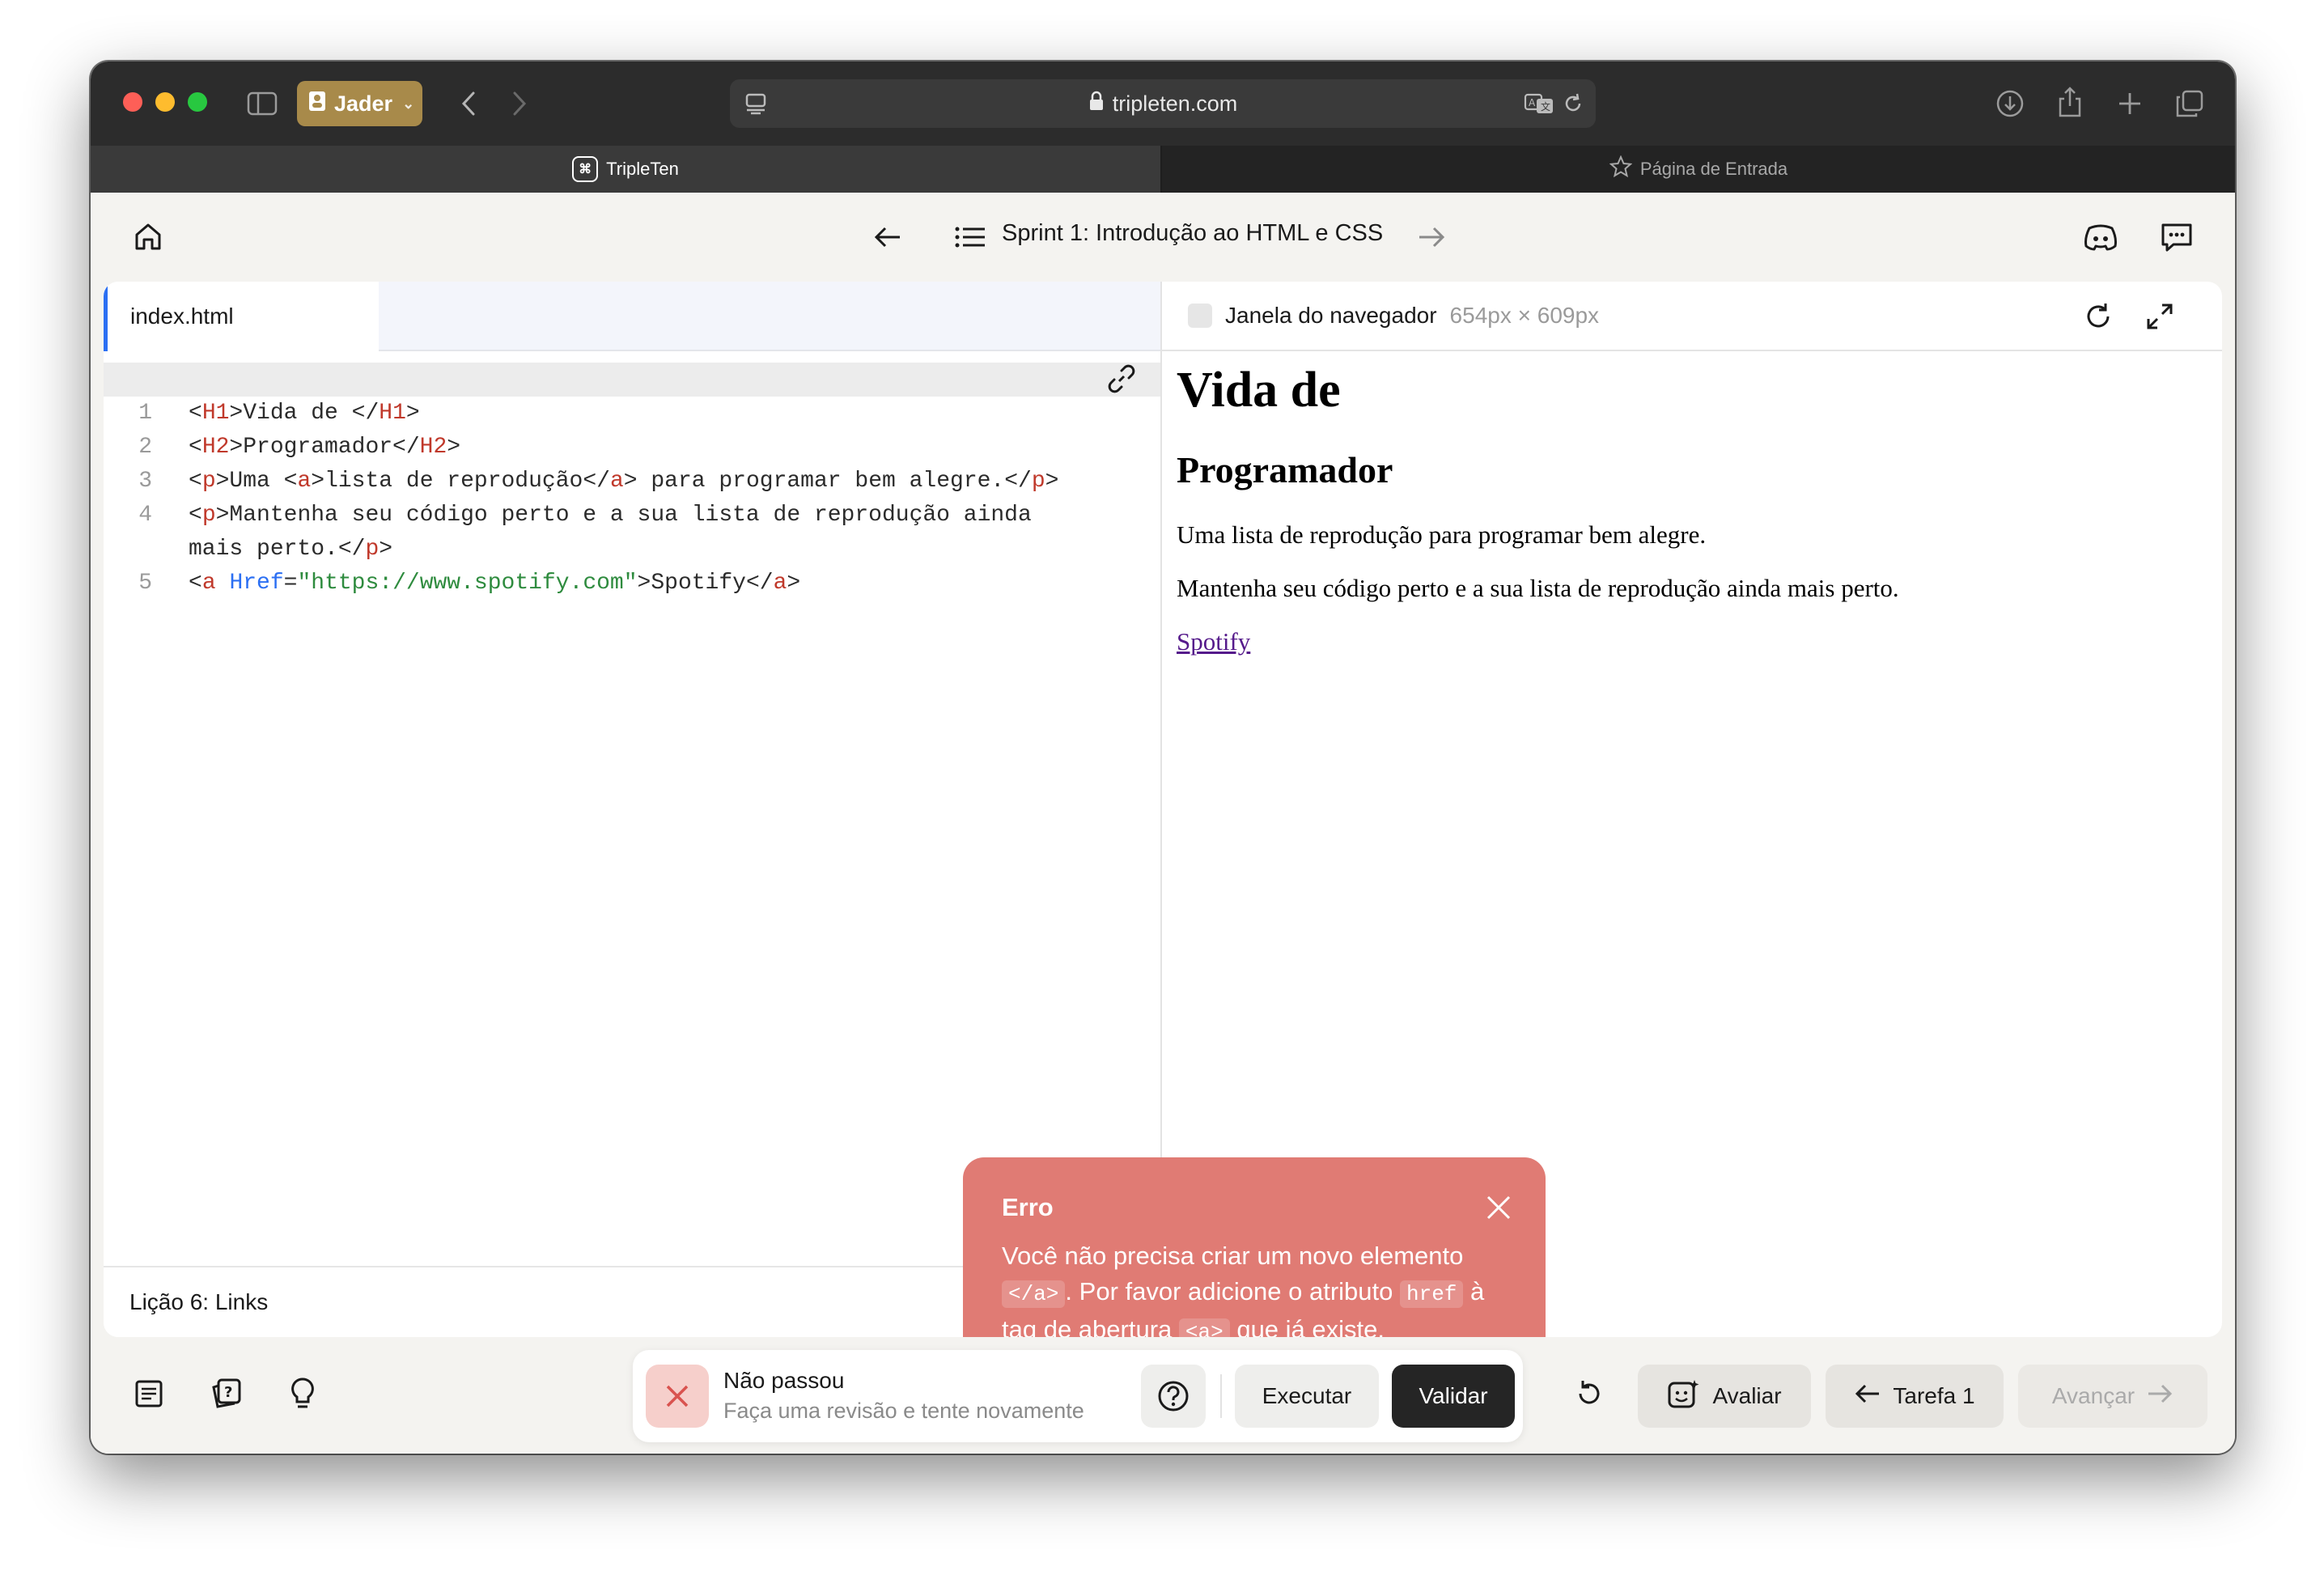  I want to click on hint-lightbulb-icon, so click(303, 1394).